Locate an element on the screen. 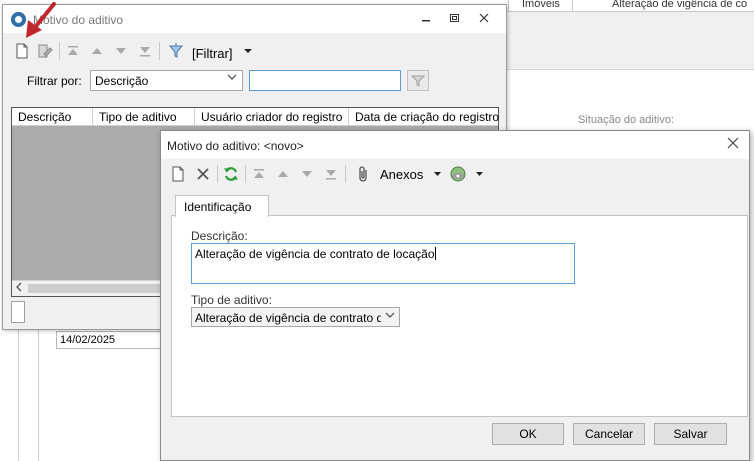 This screenshot has height=461, width=754. save-button: Salvar is located at coordinates (690, 434).